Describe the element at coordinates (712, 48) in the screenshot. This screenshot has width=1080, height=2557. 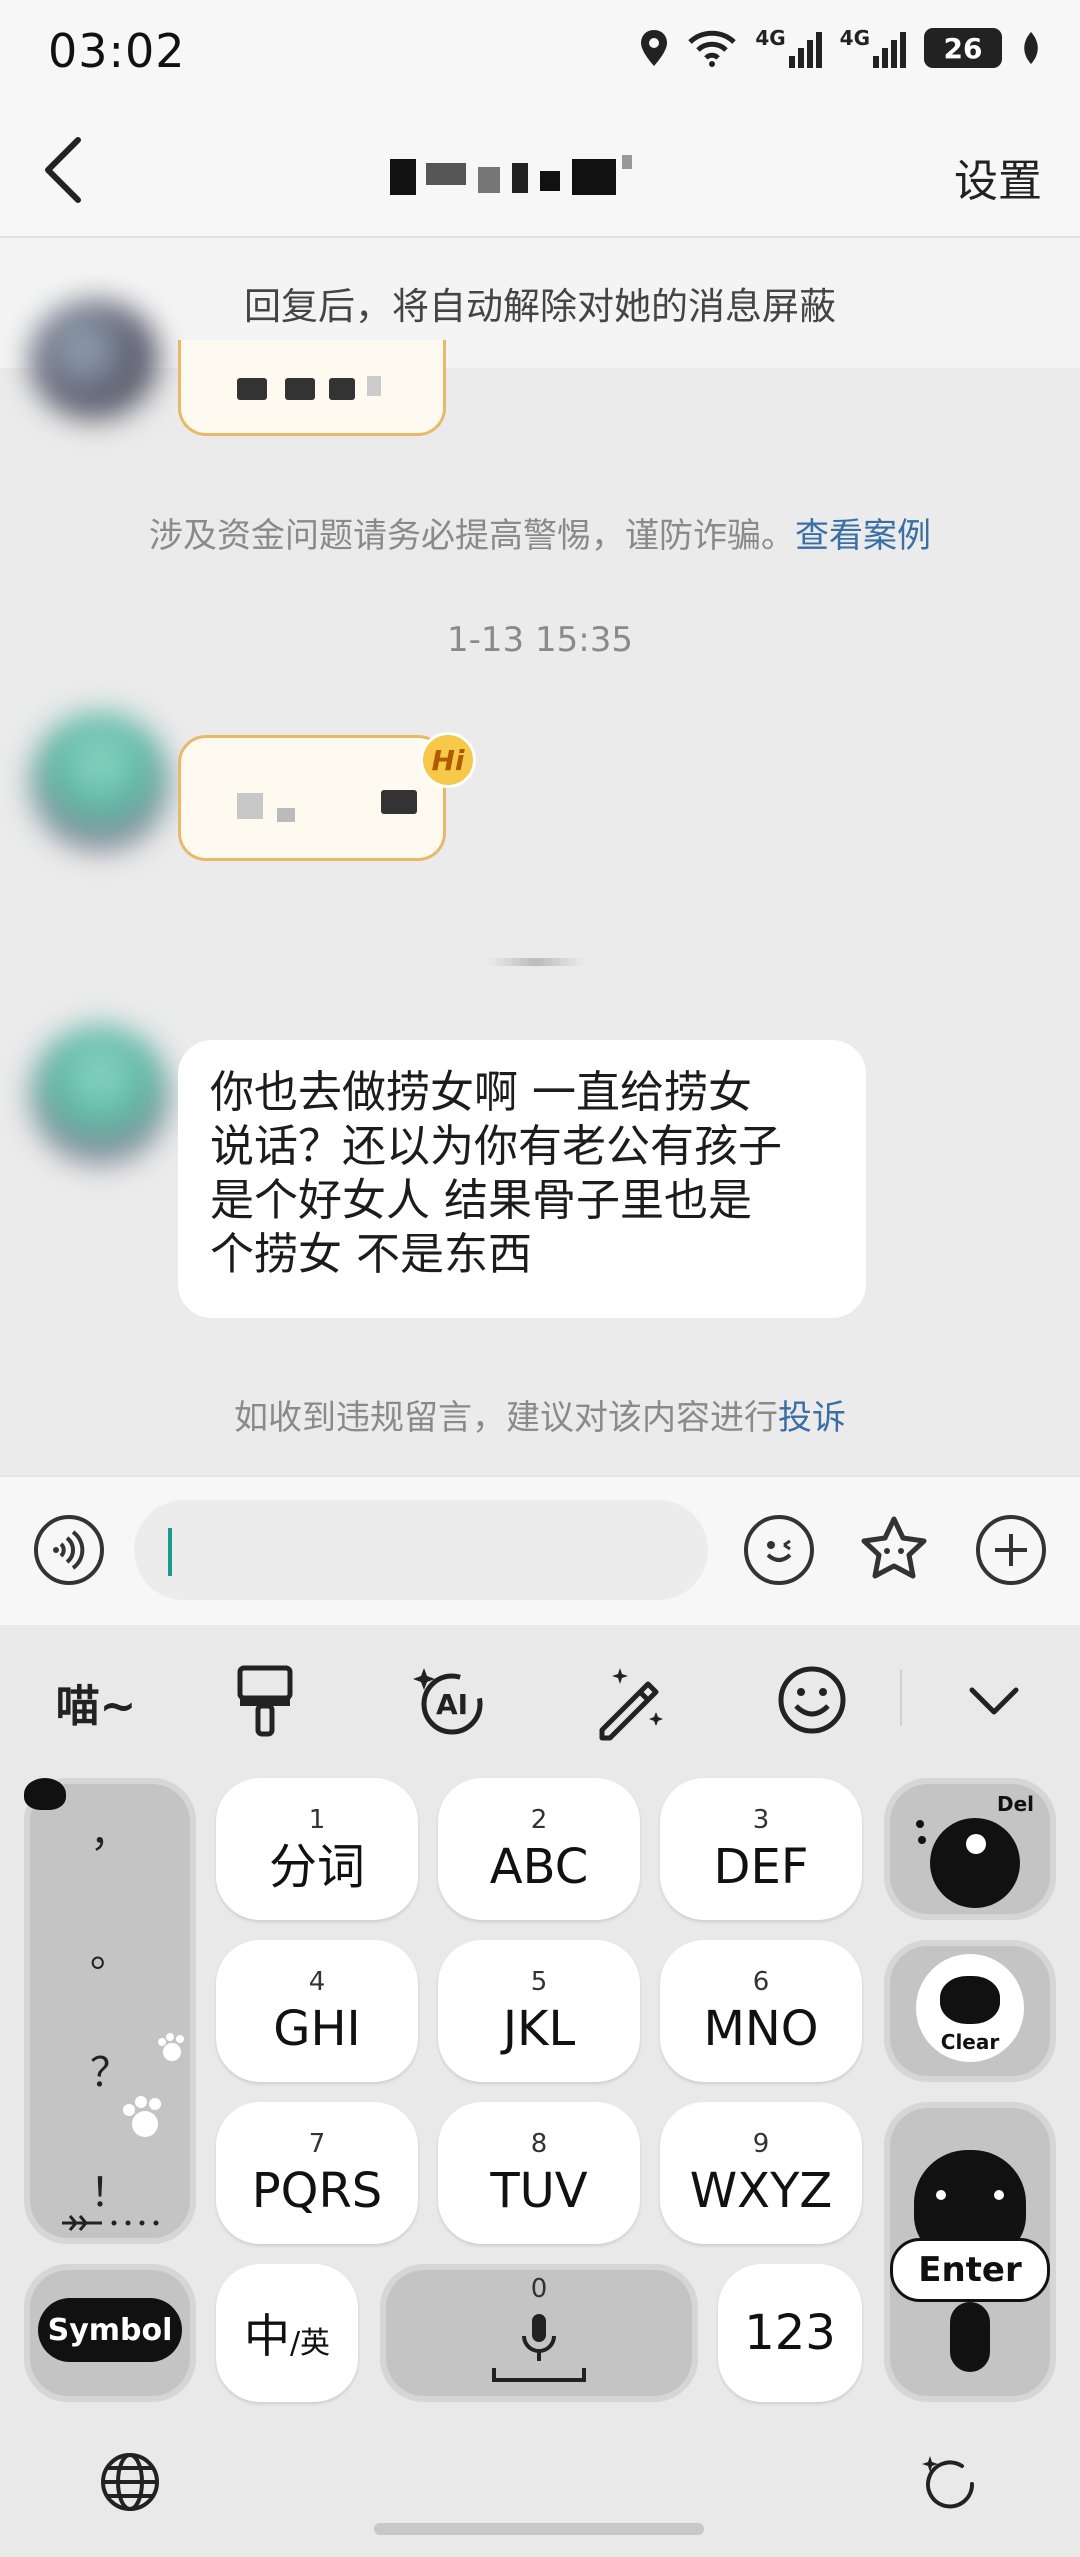
I see `wifi-icon` at that location.